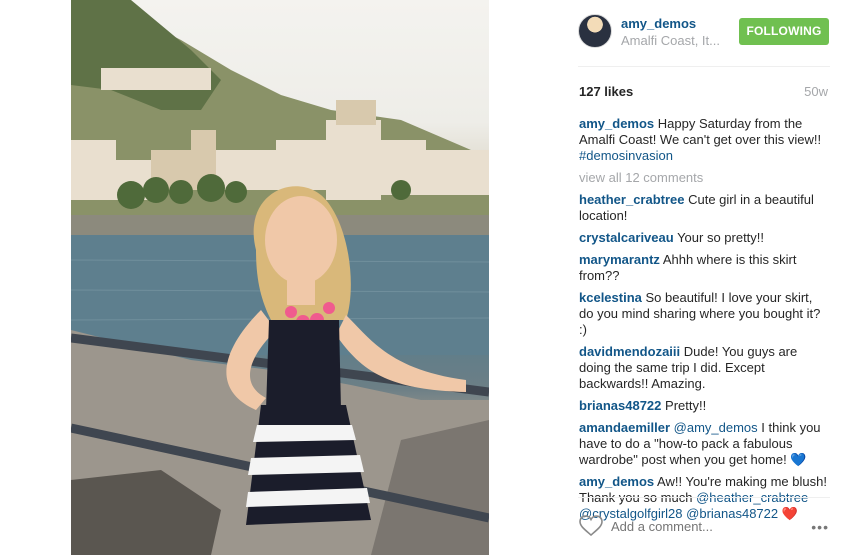  I want to click on list-item: brianas48722 Pretty!!, so click(704, 406).